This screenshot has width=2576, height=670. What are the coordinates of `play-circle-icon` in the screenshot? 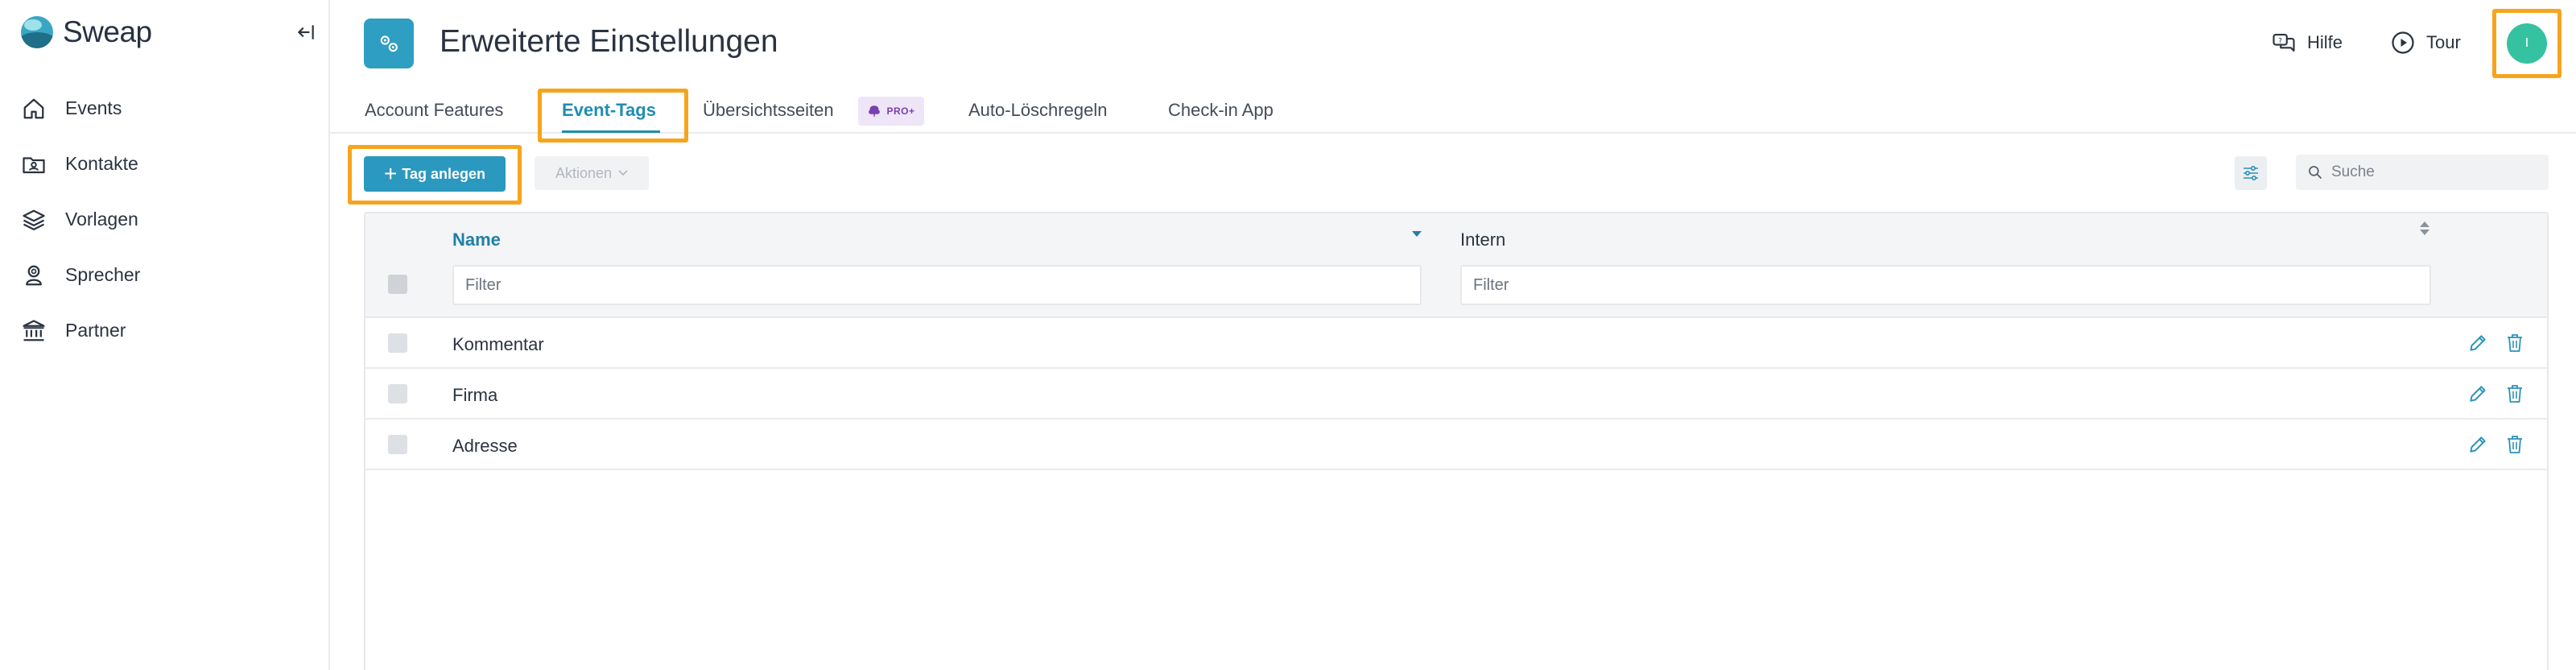 It's located at (2403, 42).